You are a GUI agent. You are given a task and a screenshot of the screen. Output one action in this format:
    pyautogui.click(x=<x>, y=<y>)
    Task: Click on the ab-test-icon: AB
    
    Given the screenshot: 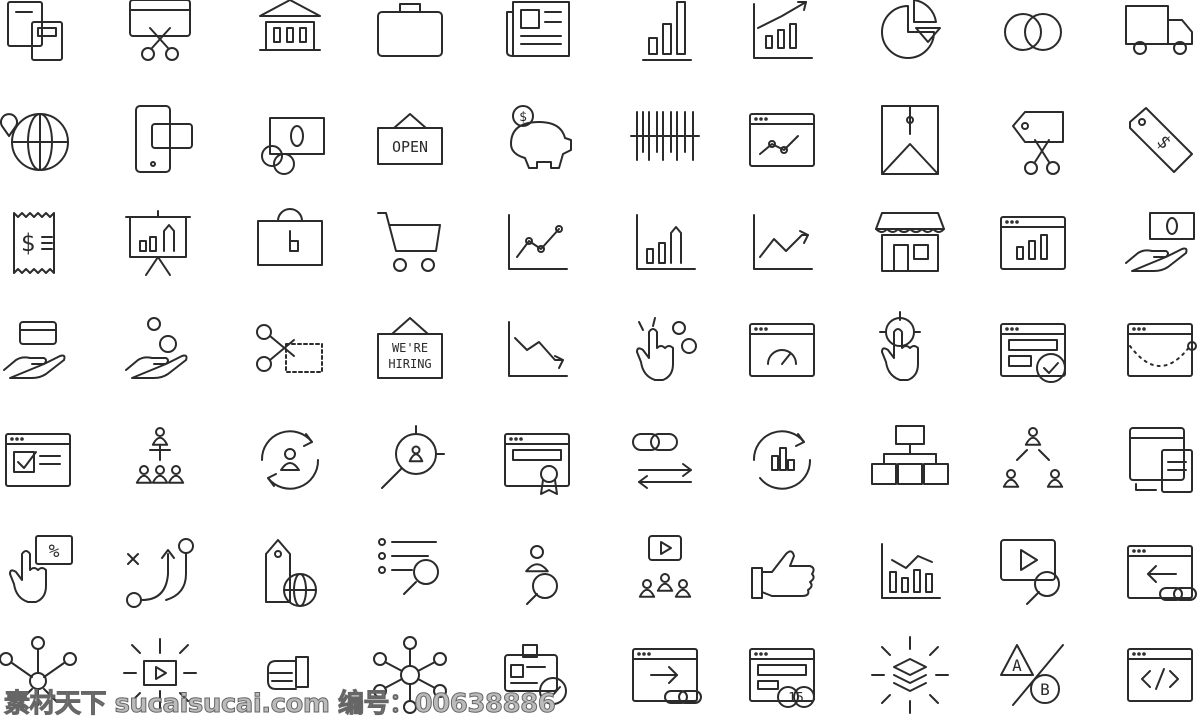 What is the action you would take?
    pyautogui.click(x=1033, y=675)
    